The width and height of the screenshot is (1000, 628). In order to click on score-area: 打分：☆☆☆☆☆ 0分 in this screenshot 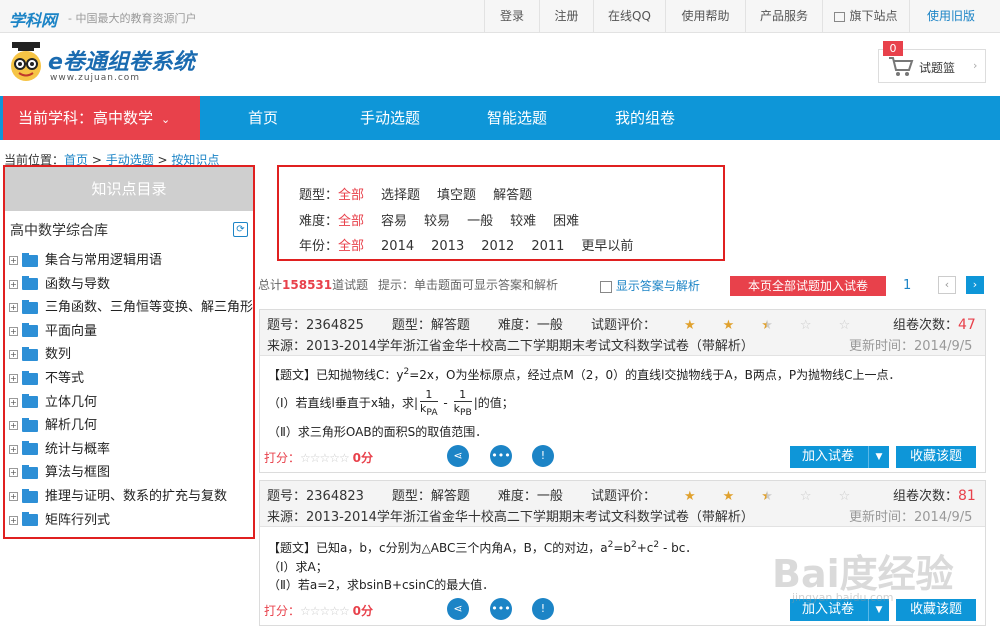, I will do `click(318, 610)`.